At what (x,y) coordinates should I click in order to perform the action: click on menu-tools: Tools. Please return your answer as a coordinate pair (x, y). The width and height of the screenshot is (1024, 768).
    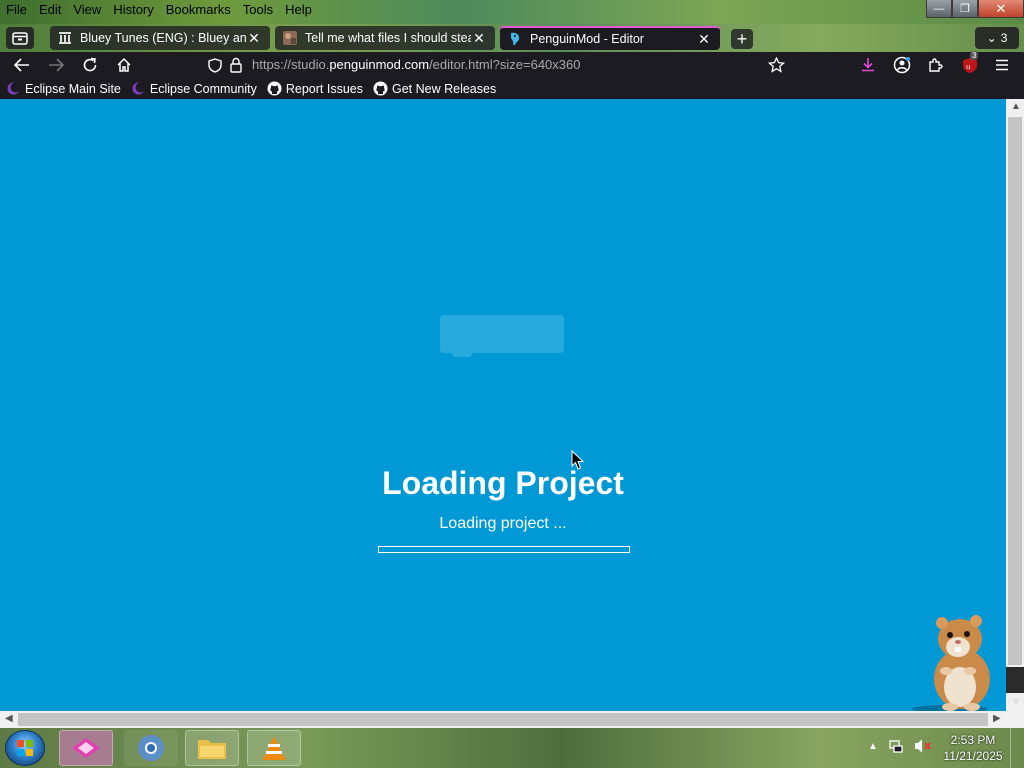
    Looking at the image, I should click on (258, 10).